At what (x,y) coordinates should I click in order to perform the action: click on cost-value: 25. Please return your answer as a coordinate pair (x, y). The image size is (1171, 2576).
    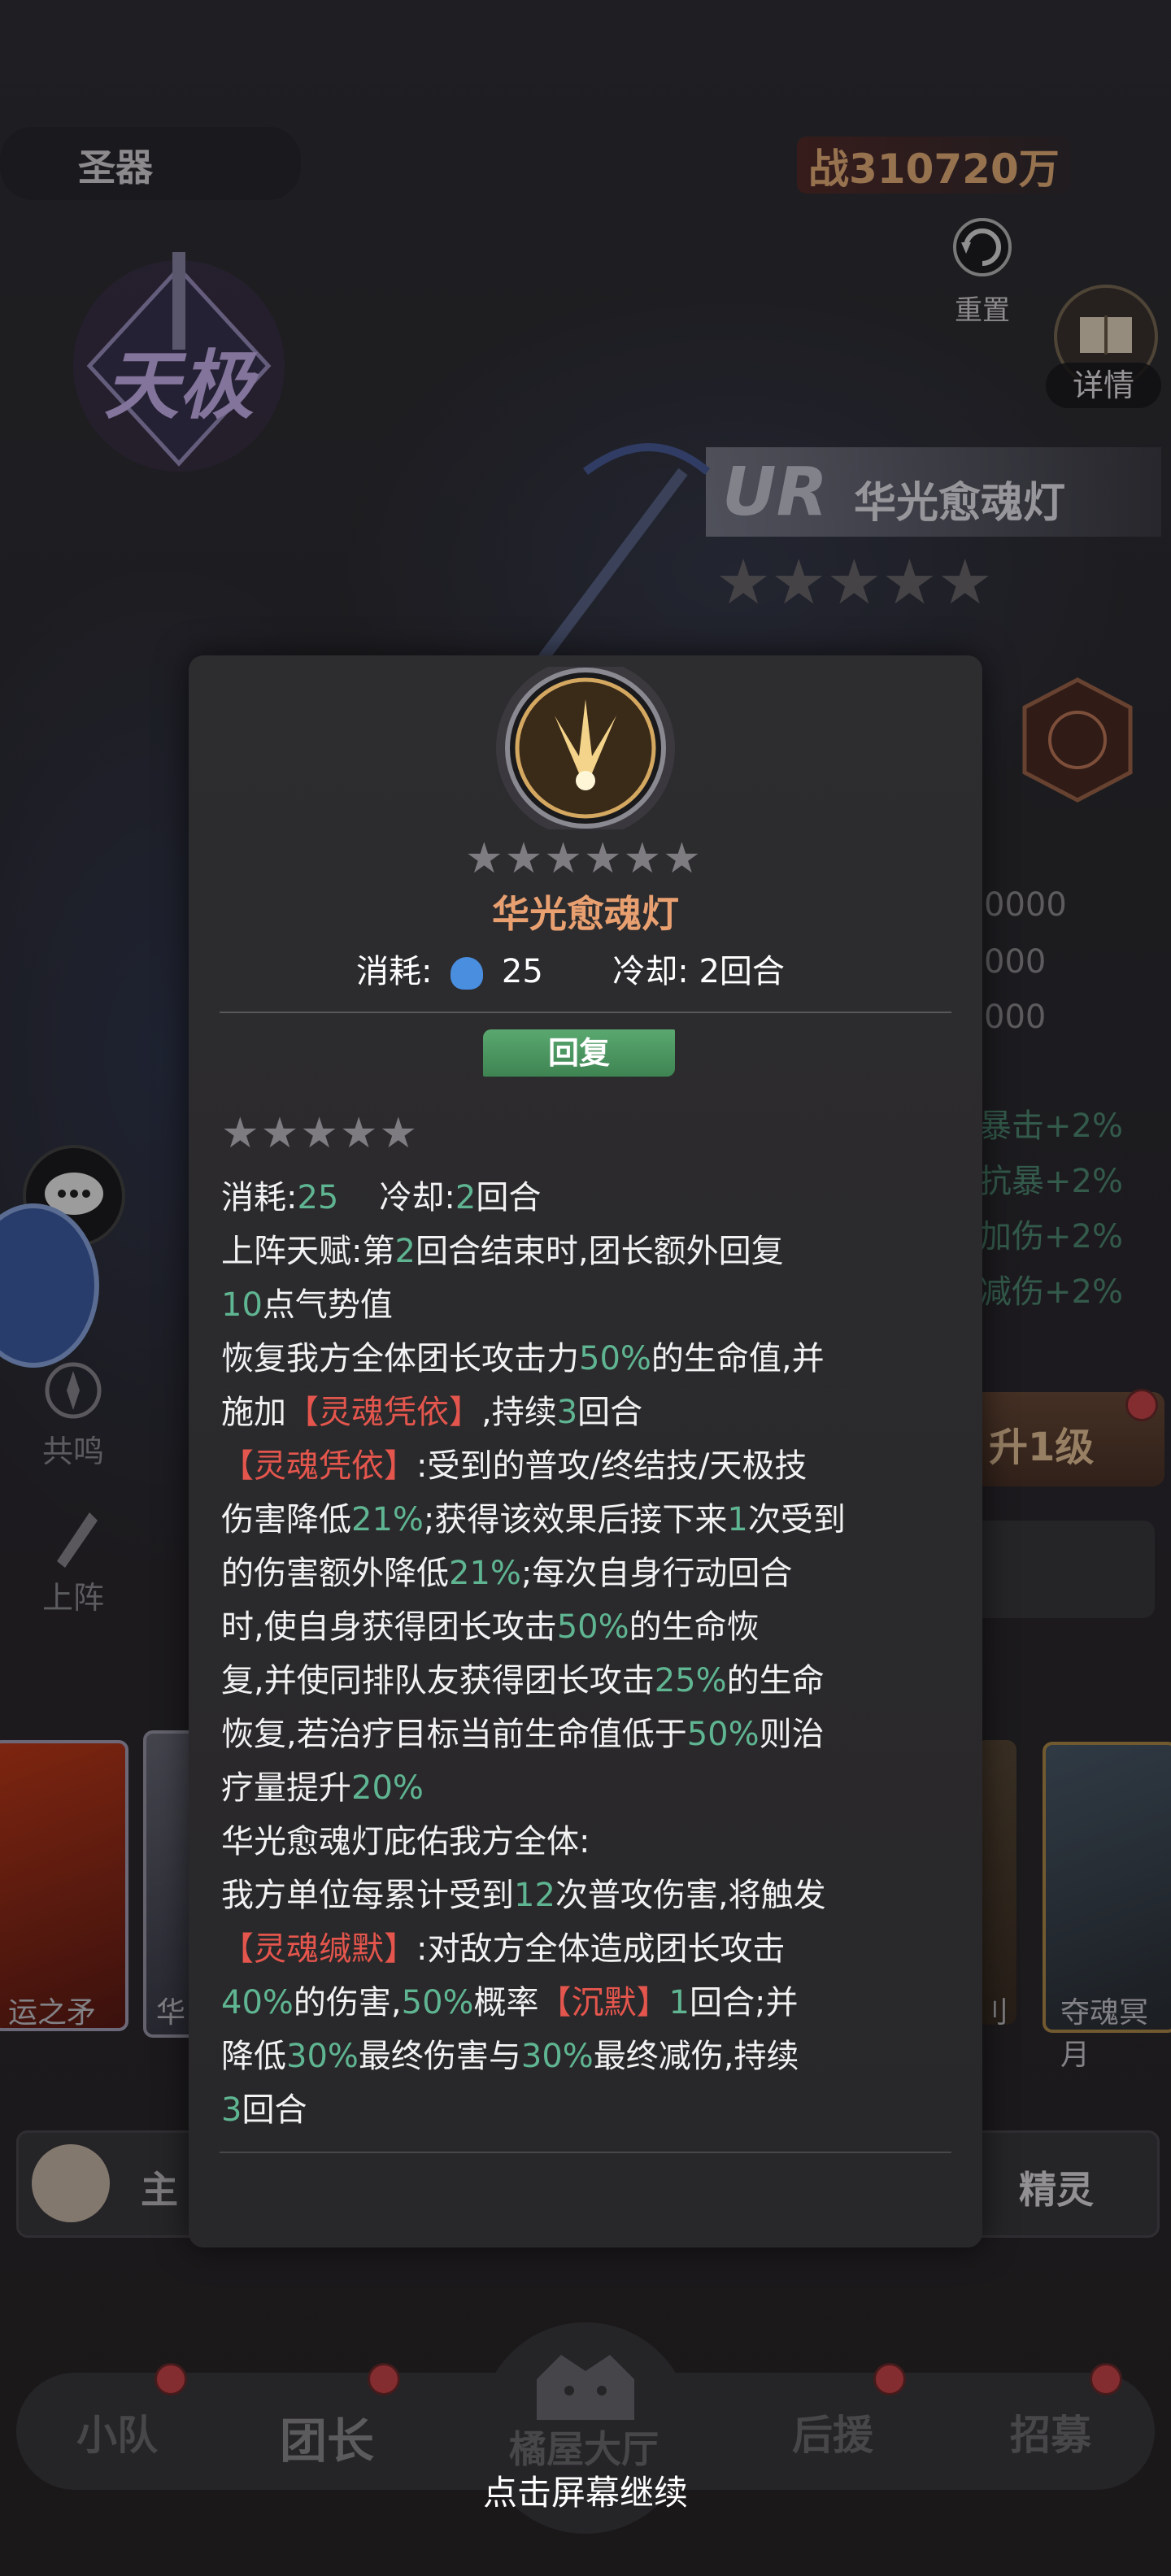
    Looking at the image, I should click on (522, 972).